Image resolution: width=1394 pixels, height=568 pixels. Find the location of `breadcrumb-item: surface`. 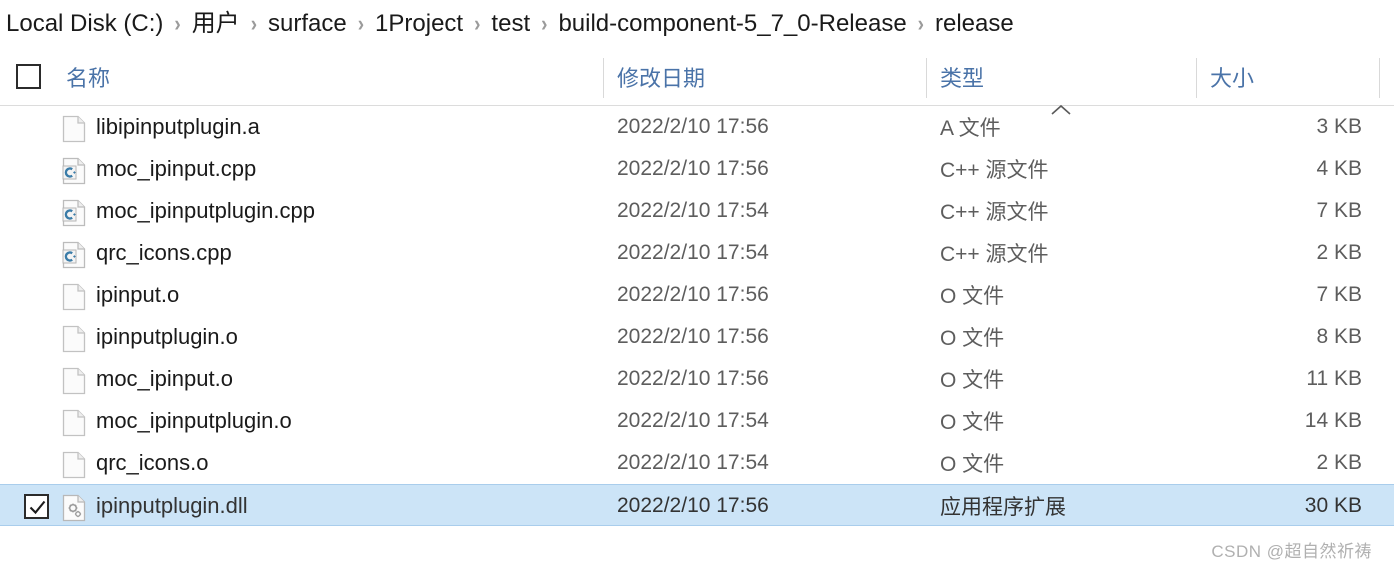

breadcrumb-item: surface is located at coordinates (307, 24).